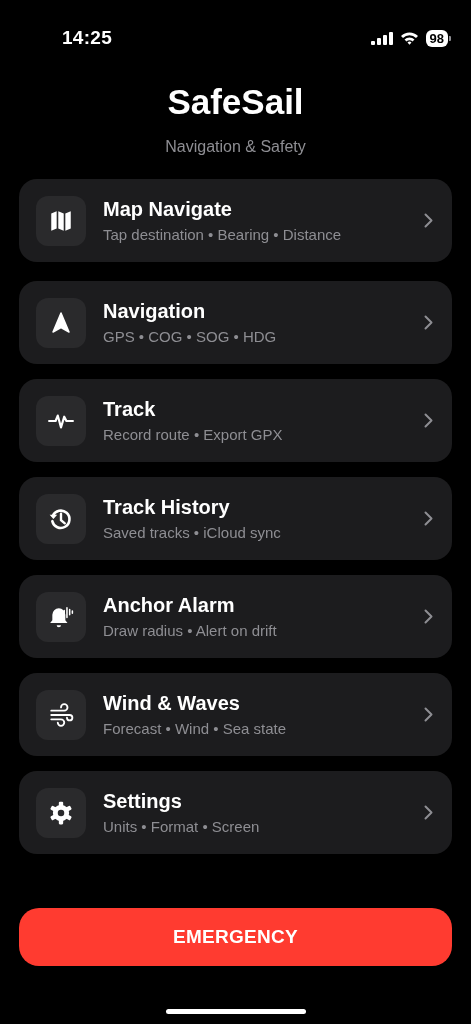 The width and height of the screenshot is (471, 1024). I want to click on card-subtitle: Tap destination • Bearing • Distance, so click(223, 235).